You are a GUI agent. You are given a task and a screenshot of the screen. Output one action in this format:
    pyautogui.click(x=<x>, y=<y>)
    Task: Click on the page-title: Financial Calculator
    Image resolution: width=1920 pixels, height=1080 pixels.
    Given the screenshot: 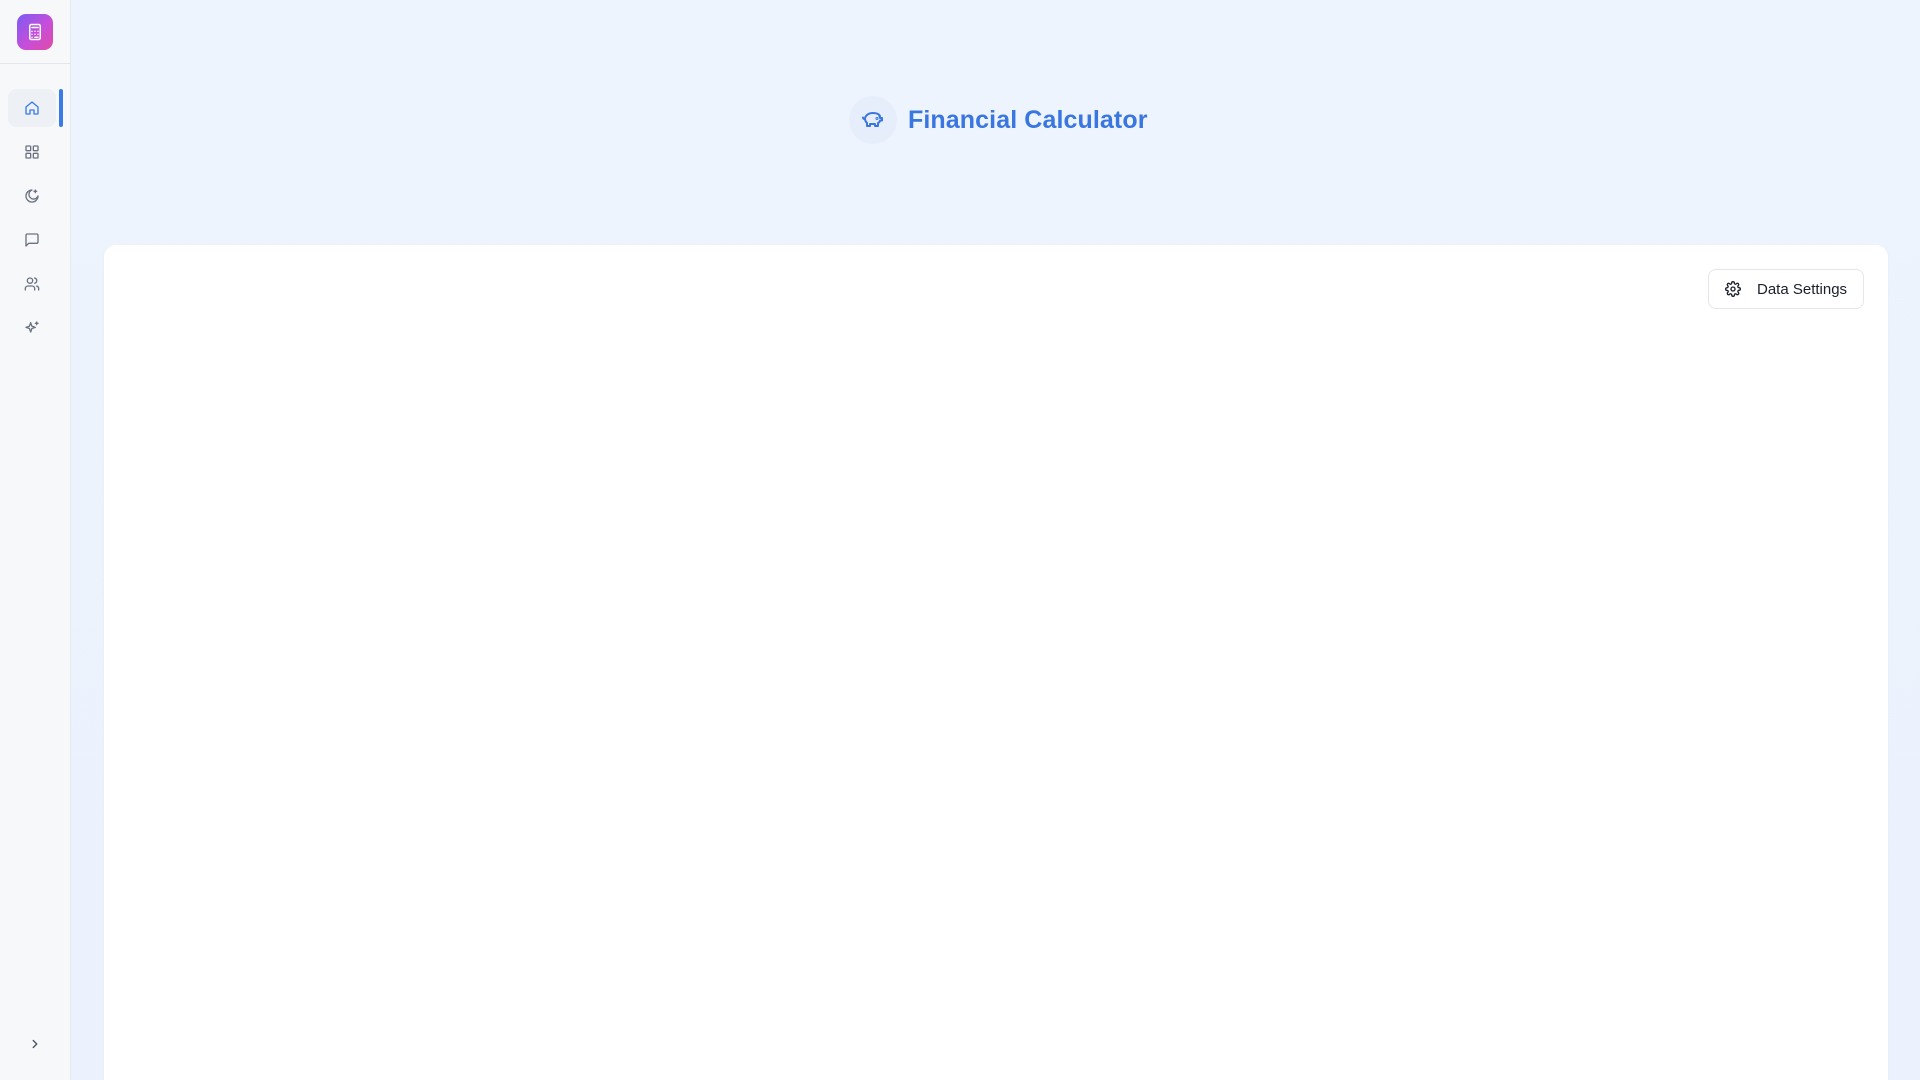 What is the action you would take?
    pyautogui.click(x=1028, y=119)
    